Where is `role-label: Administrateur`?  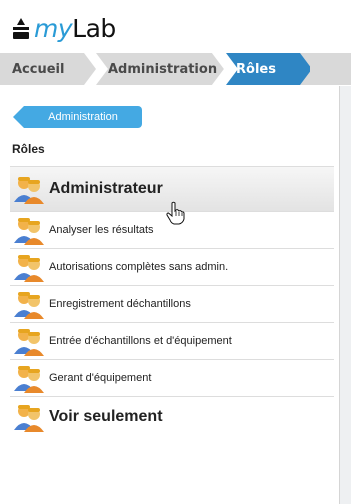 role-label: Administrateur is located at coordinates (106, 188).